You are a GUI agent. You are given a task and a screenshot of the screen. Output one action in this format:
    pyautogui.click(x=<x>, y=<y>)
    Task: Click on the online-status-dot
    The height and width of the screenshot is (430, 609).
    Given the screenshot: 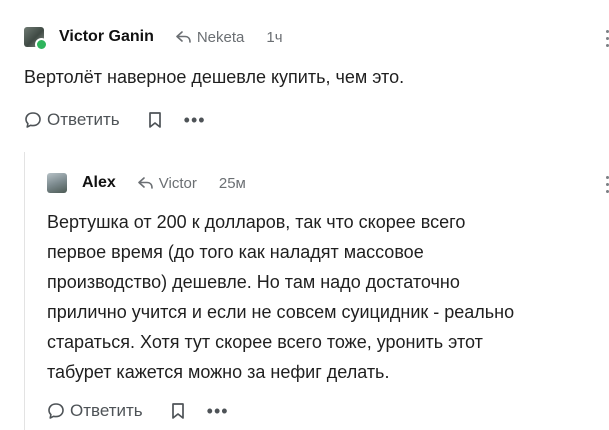 What is the action you would take?
    pyautogui.click(x=41, y=44)
    